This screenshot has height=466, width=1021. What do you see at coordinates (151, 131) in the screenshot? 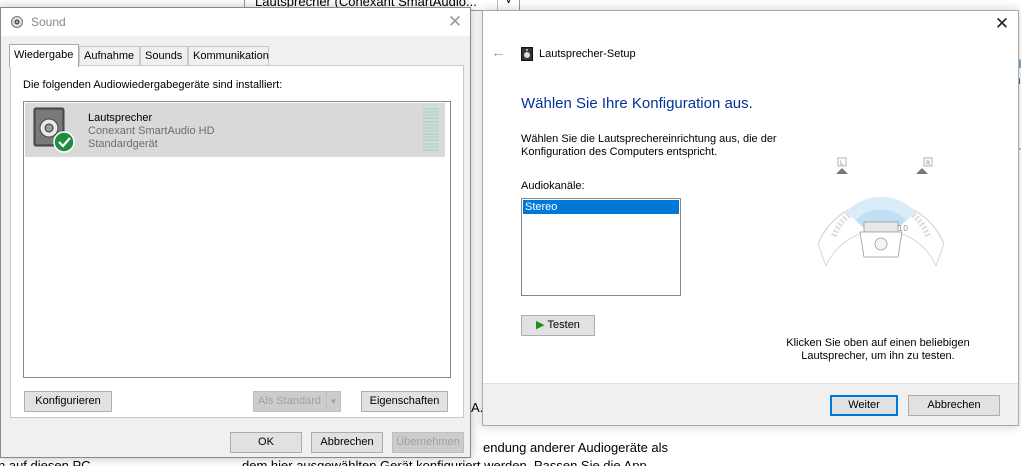
I see `device-driver: Conexant SmartAudio HD` at bounding box center [151, 131].